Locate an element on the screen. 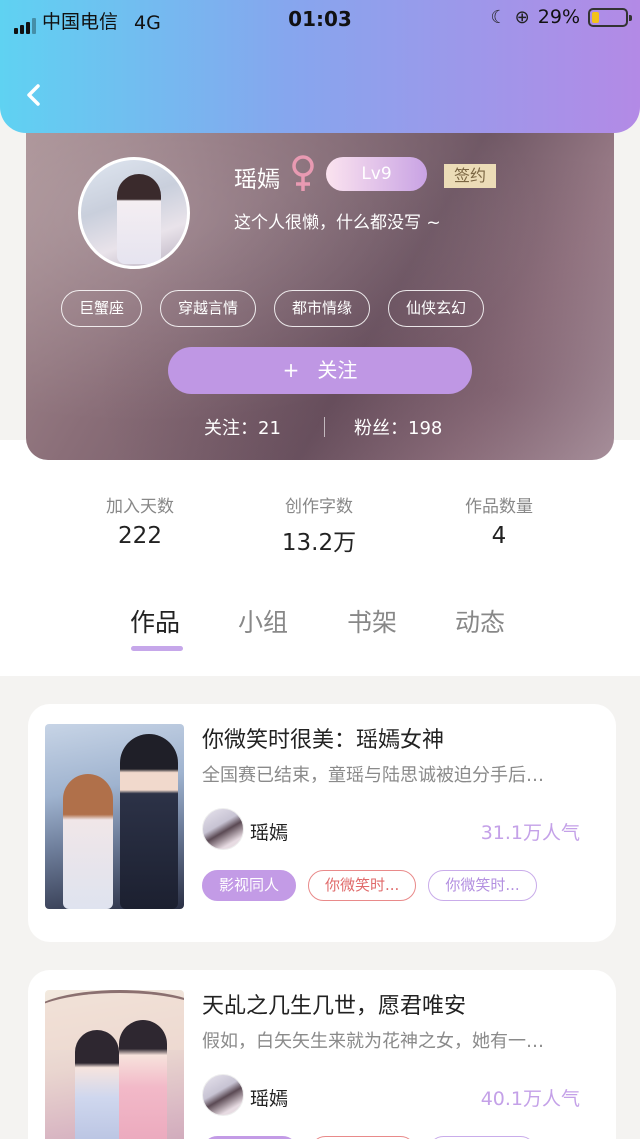 The height and width of the screenshot is (1139, 640). female-gender-icon is located at coordinates (303, 173).